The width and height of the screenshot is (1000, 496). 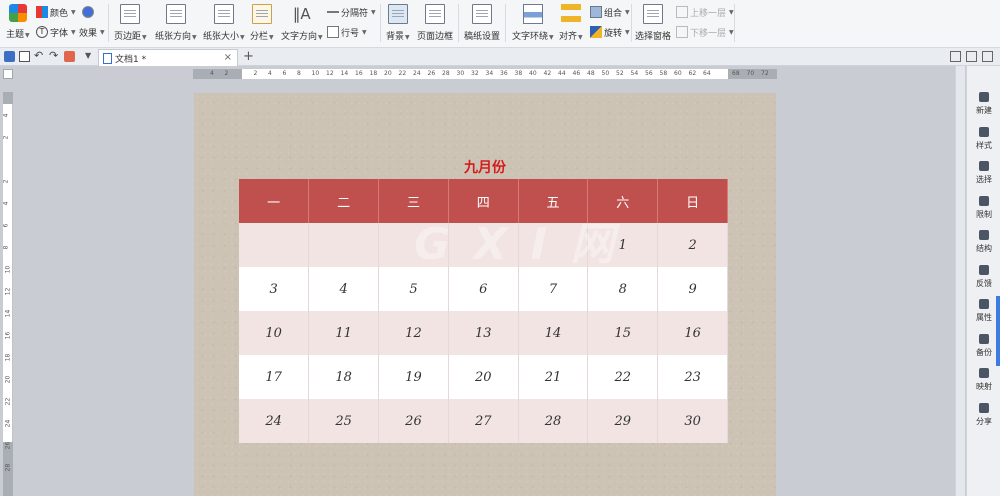 What do you see at coordinates (224, 22) in the screenshot?
I see `paper-size-button: 纸张大小▼` at bounding box center [224, 22].